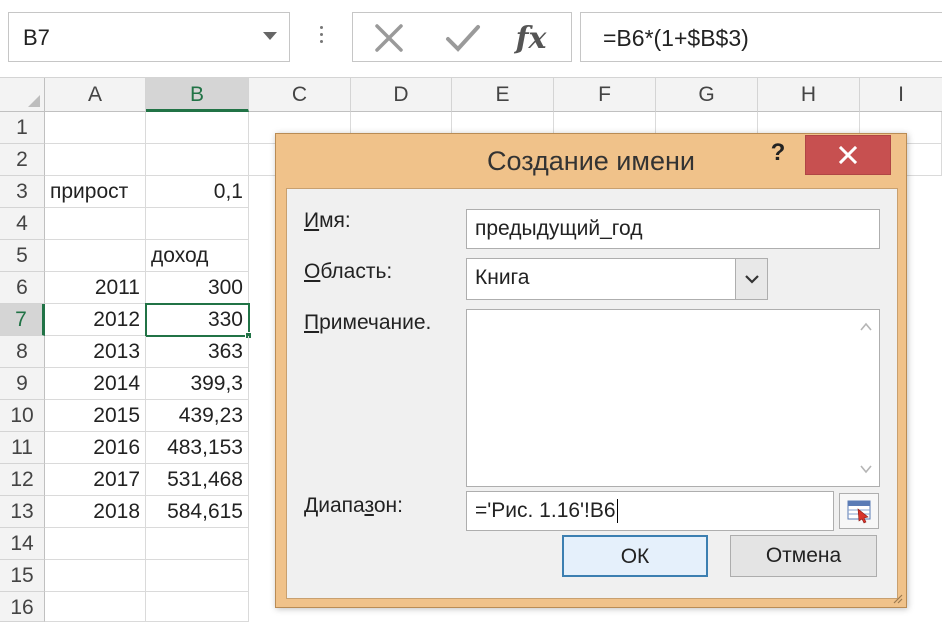 The height and width of the screenshot is (622, 942). What do you see at coordinates (197, 480) in the screenshot?
I see `cell-b12: 531,468` at bounding box center [197, 480].